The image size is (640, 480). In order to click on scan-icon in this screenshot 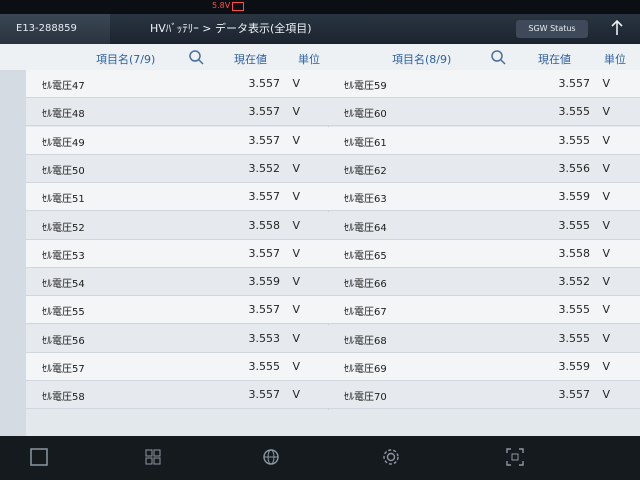, I will do `click(515, 457)`.